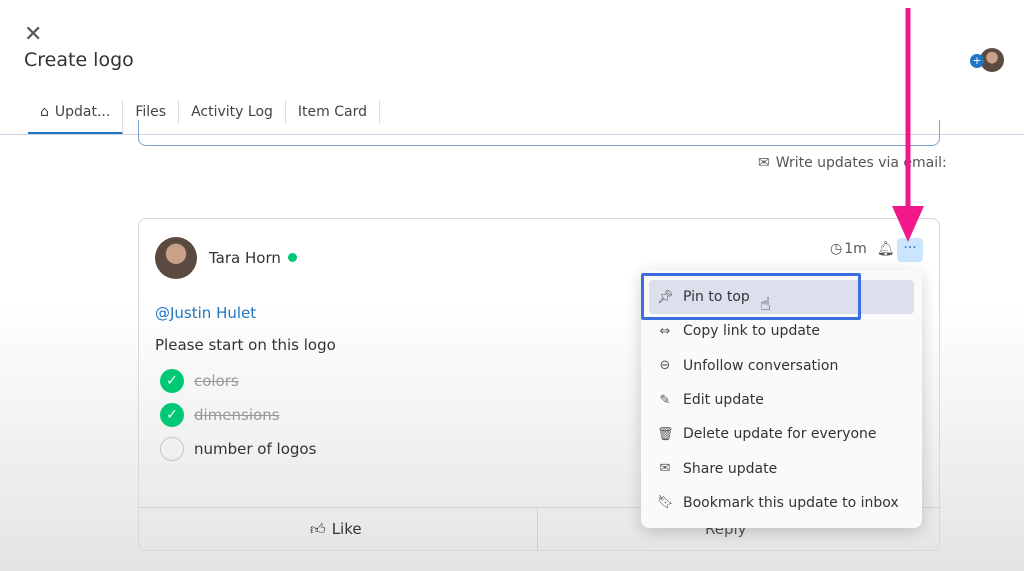  I want to click on menu-label: Delete update for everyone, so click(780, 434).